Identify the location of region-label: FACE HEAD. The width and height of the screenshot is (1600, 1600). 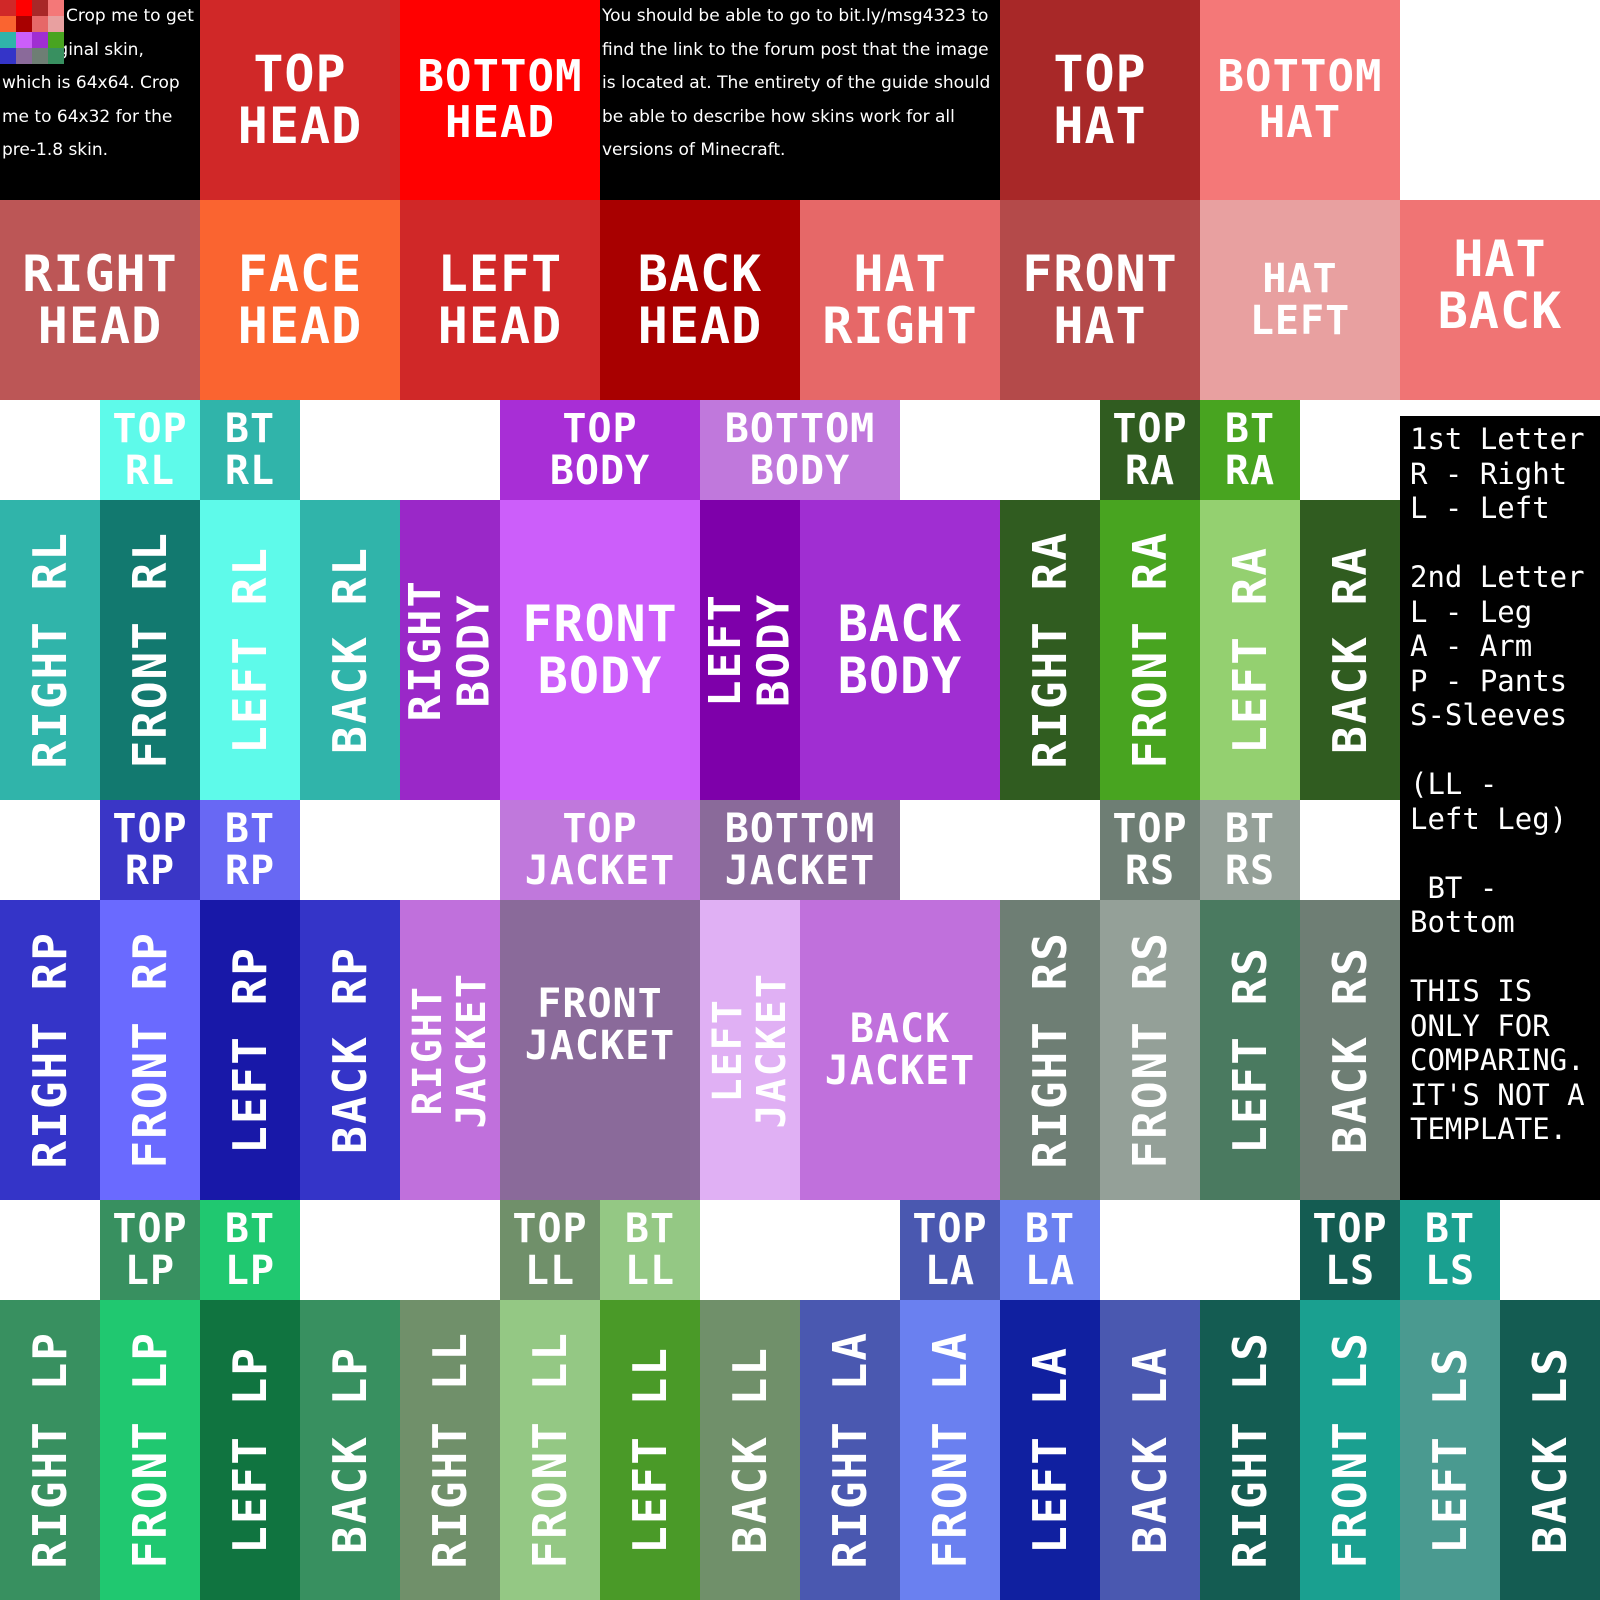
(300, 299).